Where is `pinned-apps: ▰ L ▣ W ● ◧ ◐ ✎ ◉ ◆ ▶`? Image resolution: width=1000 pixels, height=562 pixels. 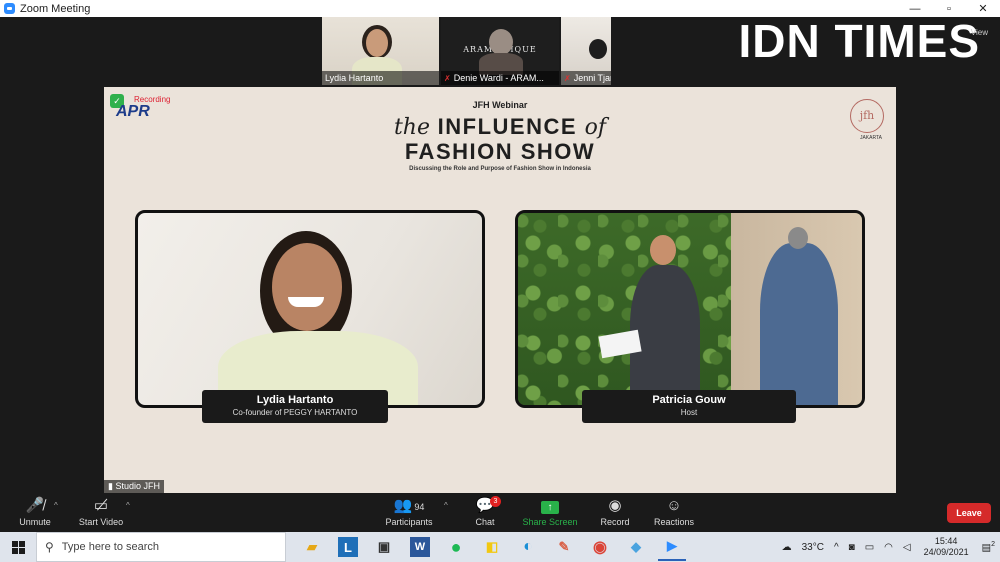
pinned-apps: ▰ L ▣ W ● ◧ ◐ ✎ ◉ ◆ ▶ is located at coordinates (492, 547).